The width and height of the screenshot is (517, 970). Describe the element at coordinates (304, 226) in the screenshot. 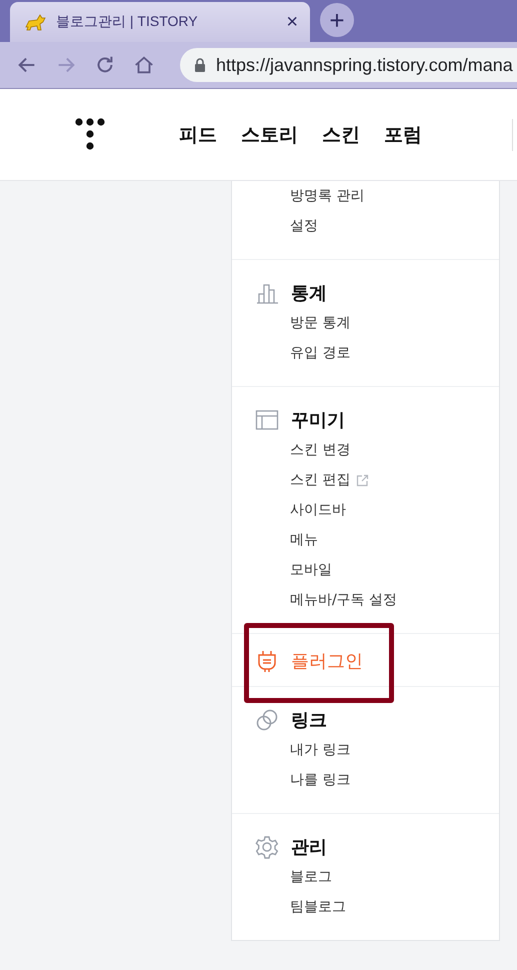

I see `menu-link: 설정` at that location.